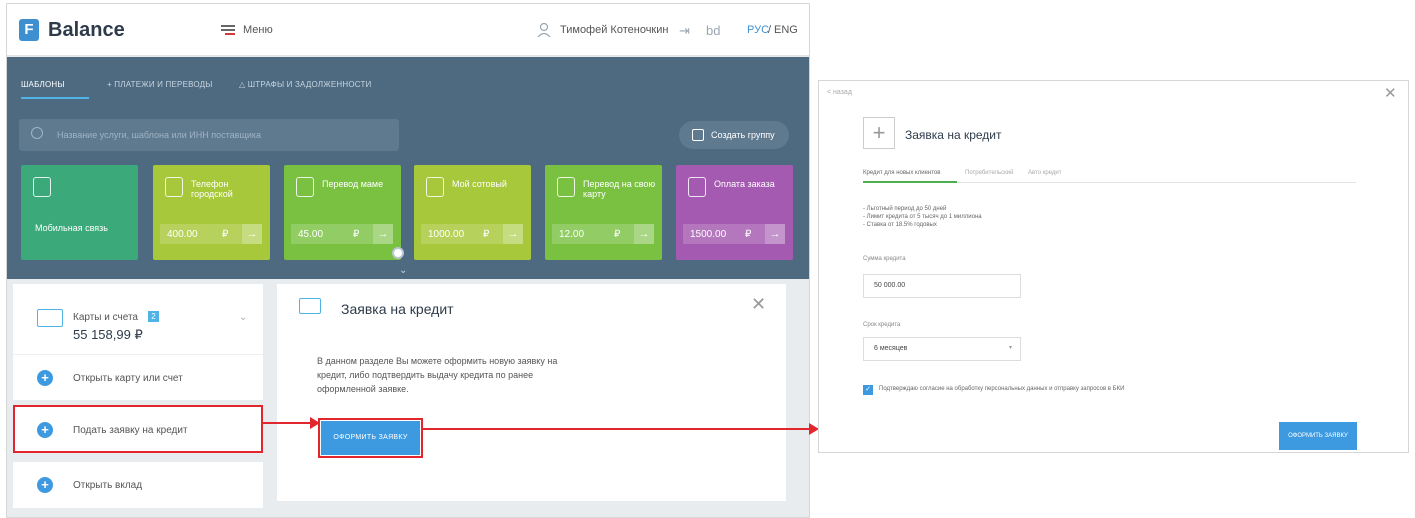 Image resolution: width=1415 pixels, height=518 pixels. Describe the element at coordinates (698, 135) in the screenshot. I see `group-icon` at that location.